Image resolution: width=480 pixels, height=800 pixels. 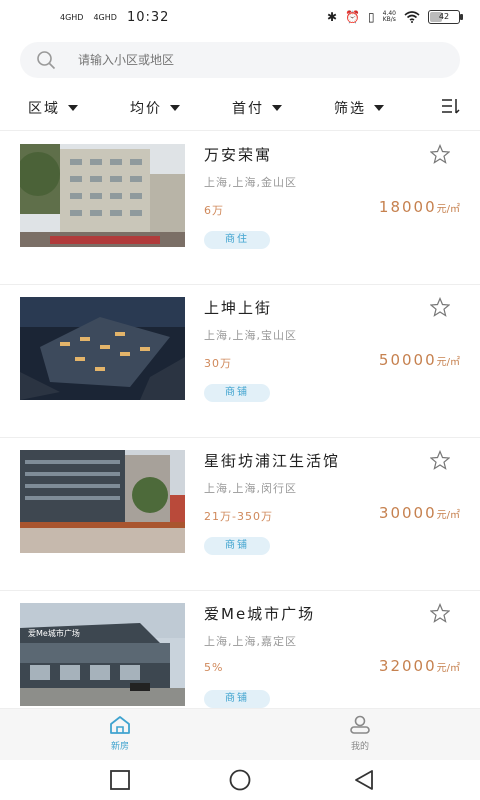 I want to click on net-speed-unit: KB/s, so click(x=389, y=19).